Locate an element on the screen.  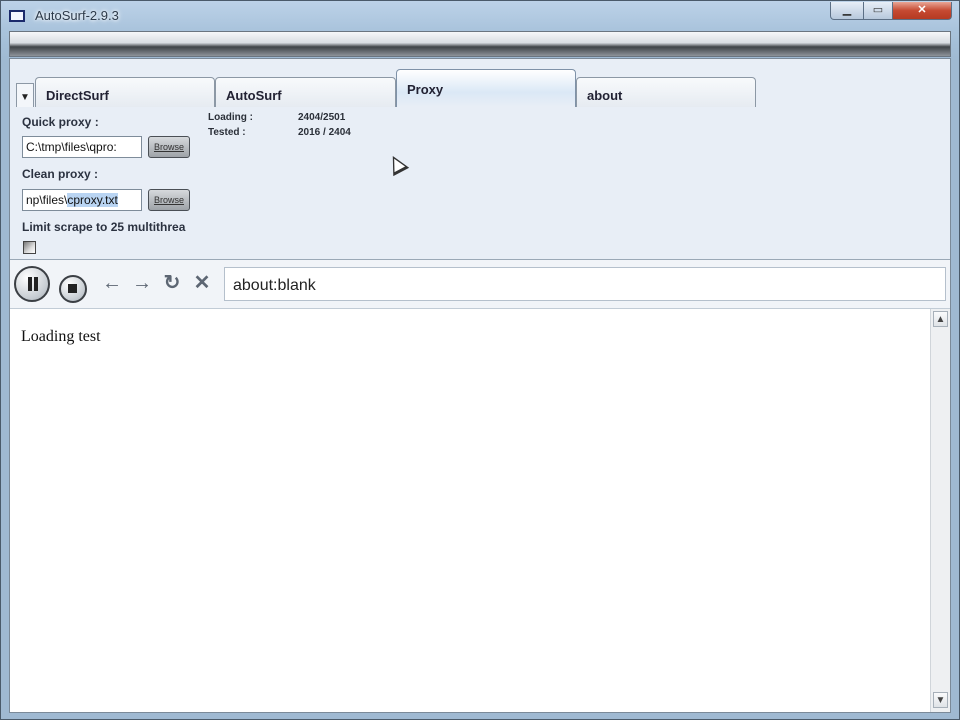
vertical-scrollbar: ▲ ▼ is located at coordinates (940, 510).